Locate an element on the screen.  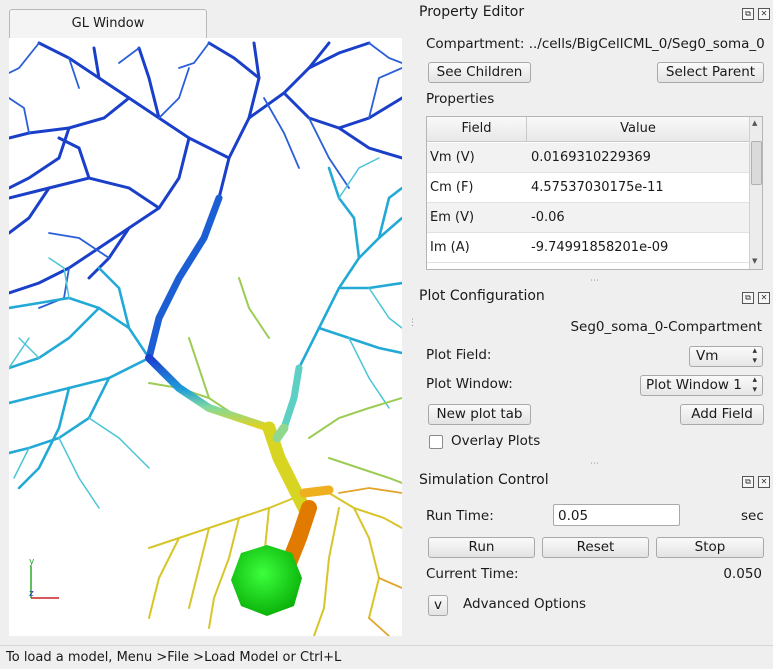
plot-field-value: Vm is located at coordinates (707, 356).